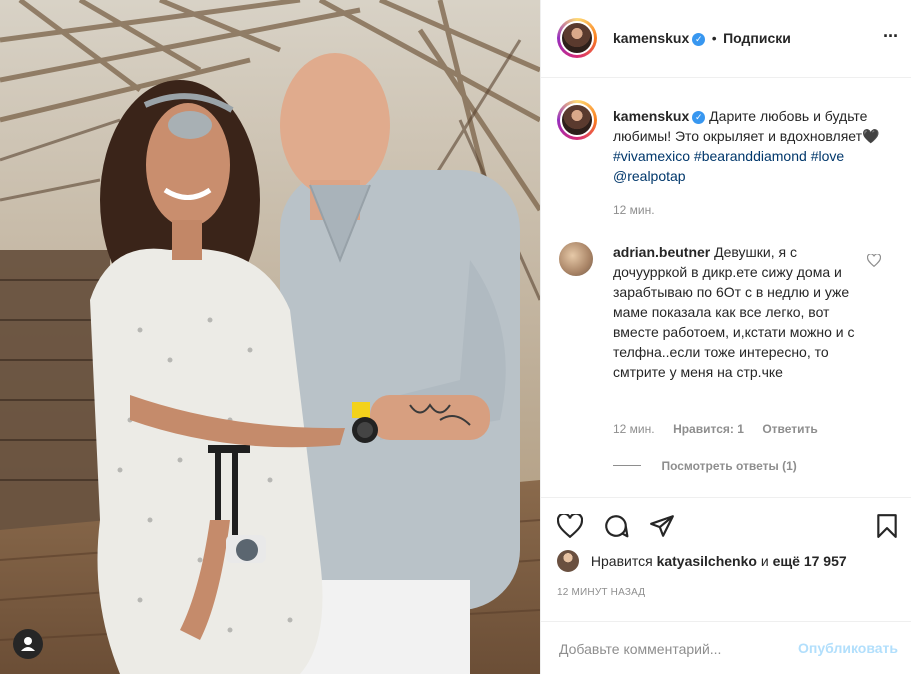 The width and height of the screenshot is (911, 676). I want to click on caption-avatar, so click(577, 120).